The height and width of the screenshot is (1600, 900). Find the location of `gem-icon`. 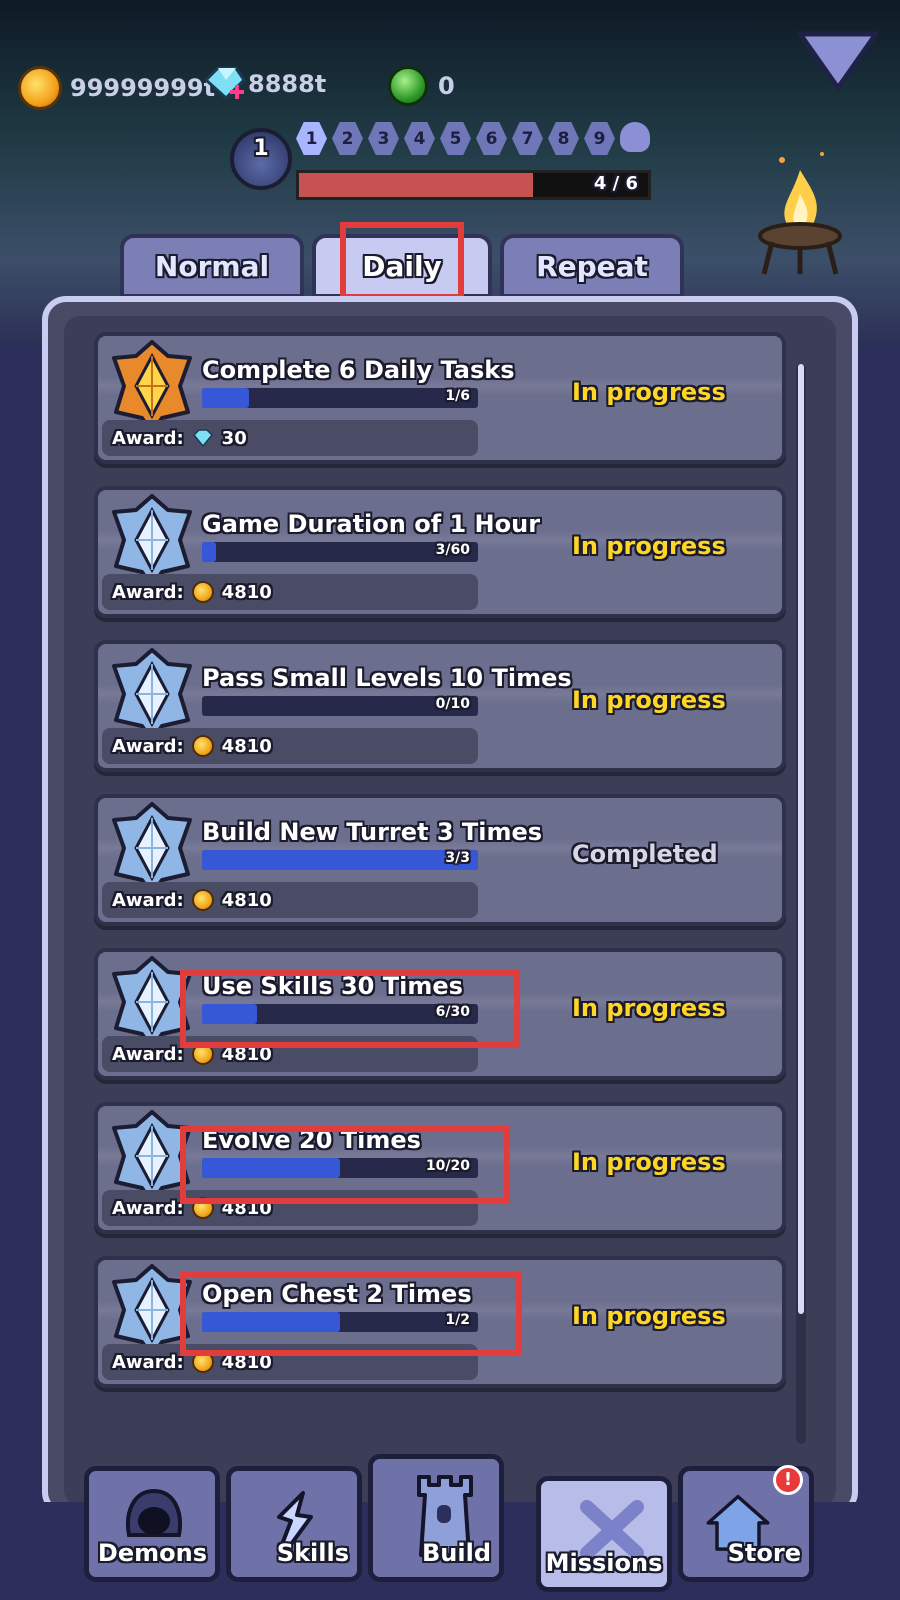

gem-icon is located at coordinates (202, 438).